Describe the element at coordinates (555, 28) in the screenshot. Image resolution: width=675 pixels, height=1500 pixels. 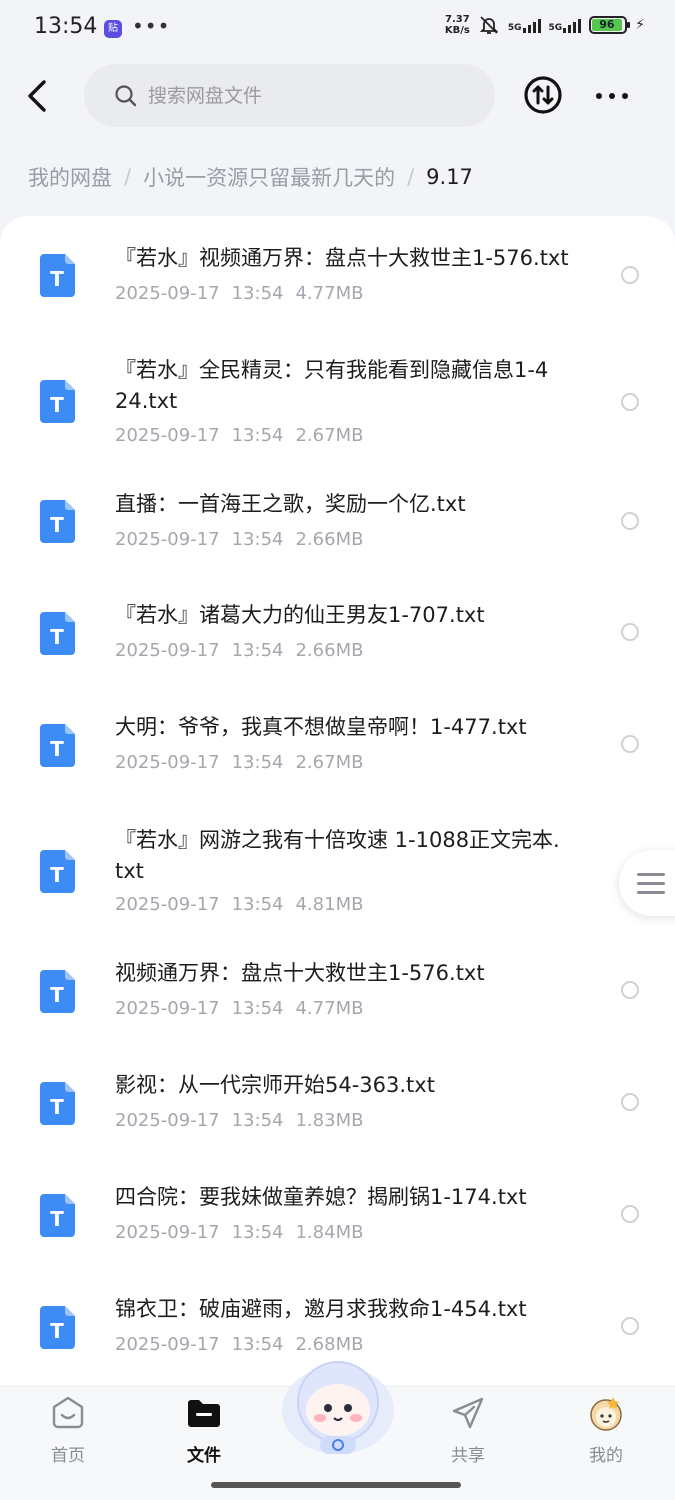
I see `signal-2-label: 5G` at that location.